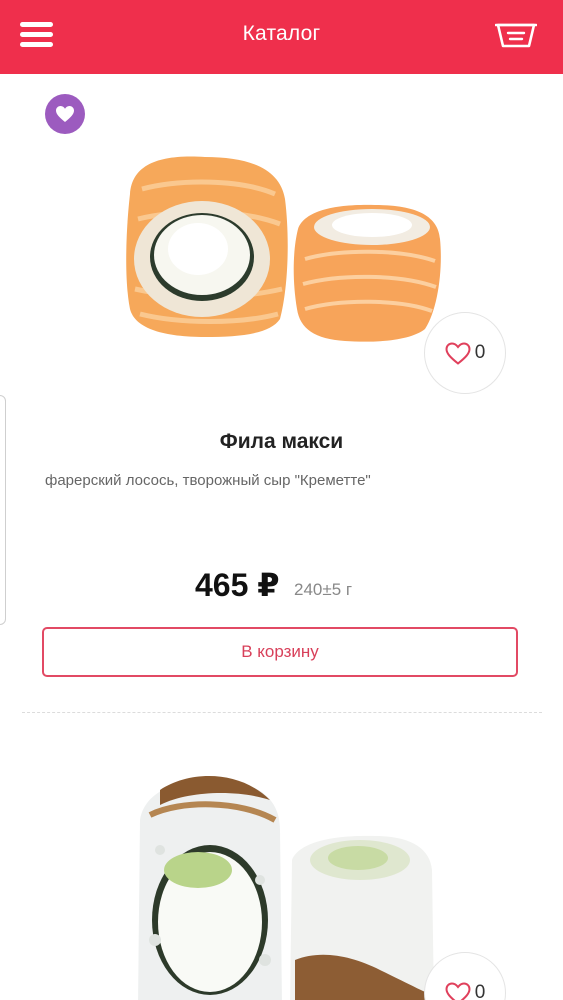  I want to click on heart-badge-icon, so click(65, 114).